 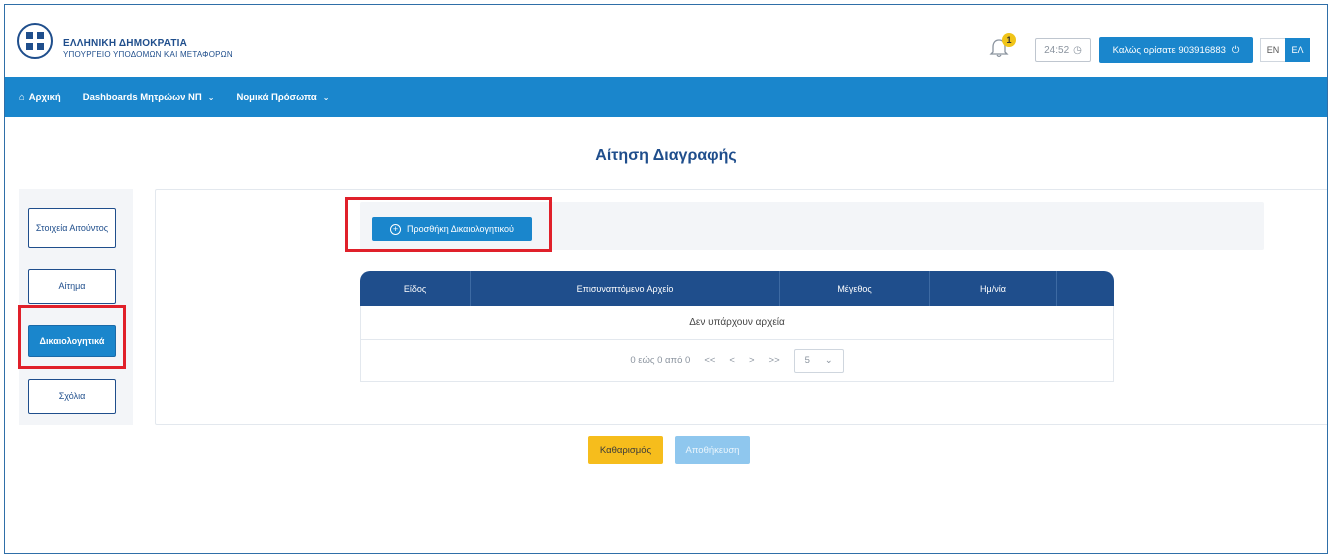 I want to click on clock-icon: ◷, so click(x=1077, y=50).